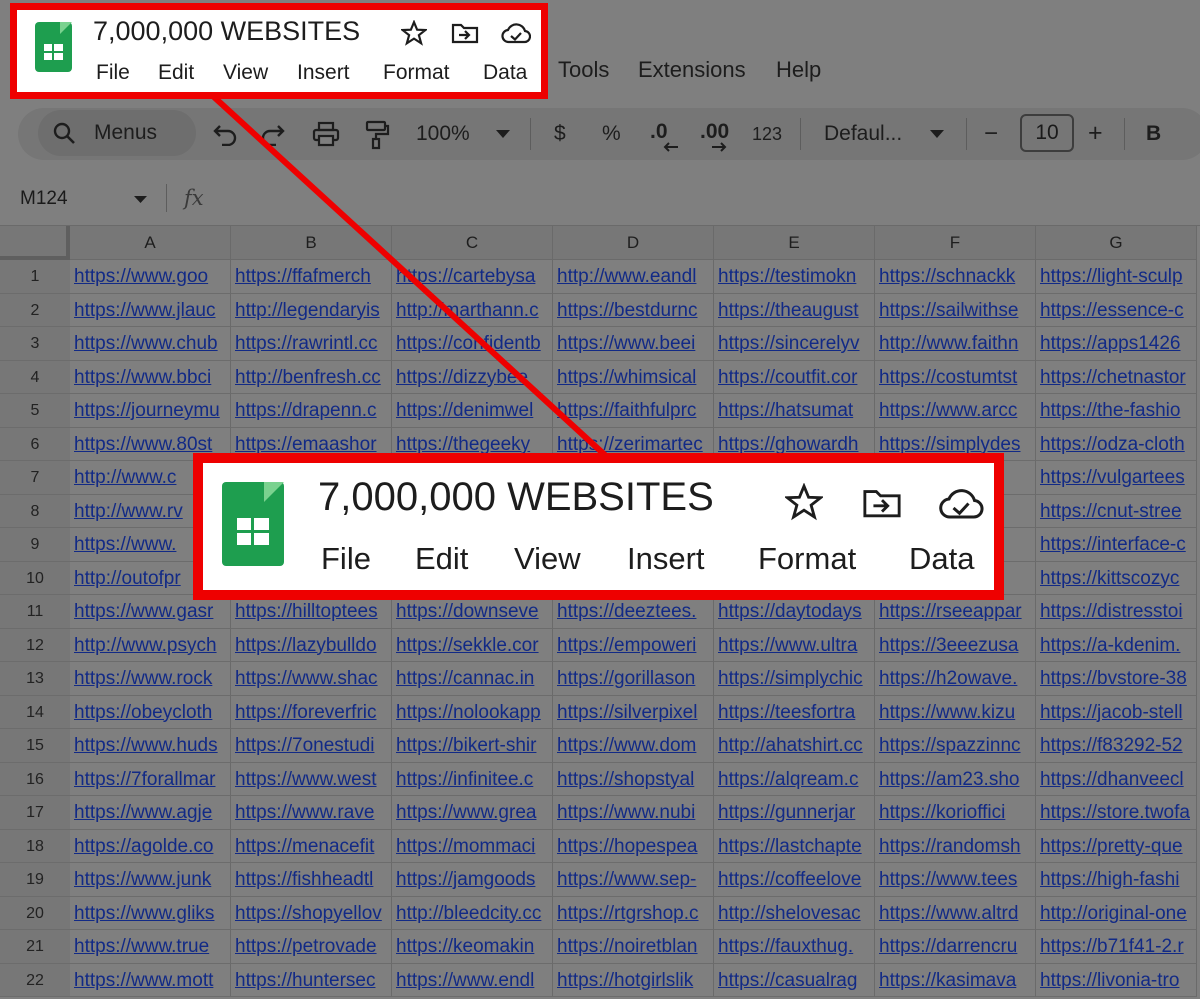  What do you see at coordinates (955, 746) in the screenshot?
I see `table-cell: https://spazzinnc` at bounding box center [955, 746].